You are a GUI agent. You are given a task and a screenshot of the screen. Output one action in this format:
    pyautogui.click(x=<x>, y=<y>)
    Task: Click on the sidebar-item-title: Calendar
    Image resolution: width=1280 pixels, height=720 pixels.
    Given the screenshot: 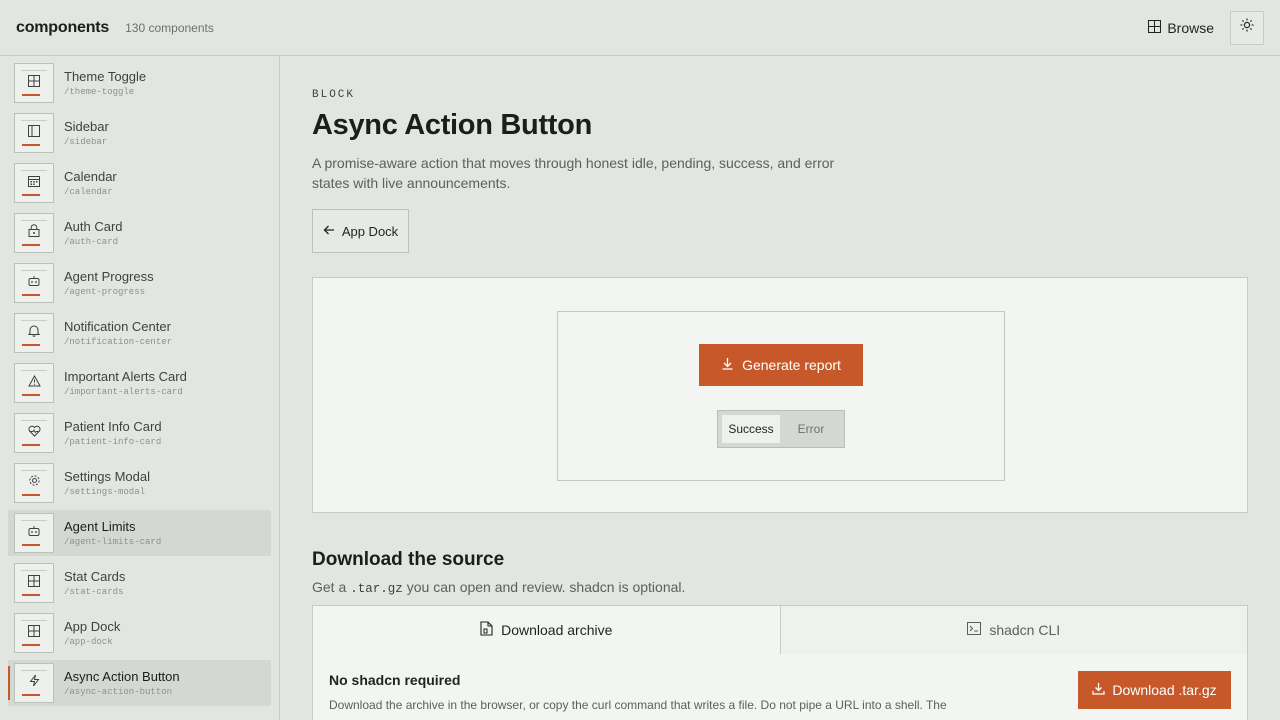 What is the action you would take?
    pyautogui.click(x=90, y=176)
    